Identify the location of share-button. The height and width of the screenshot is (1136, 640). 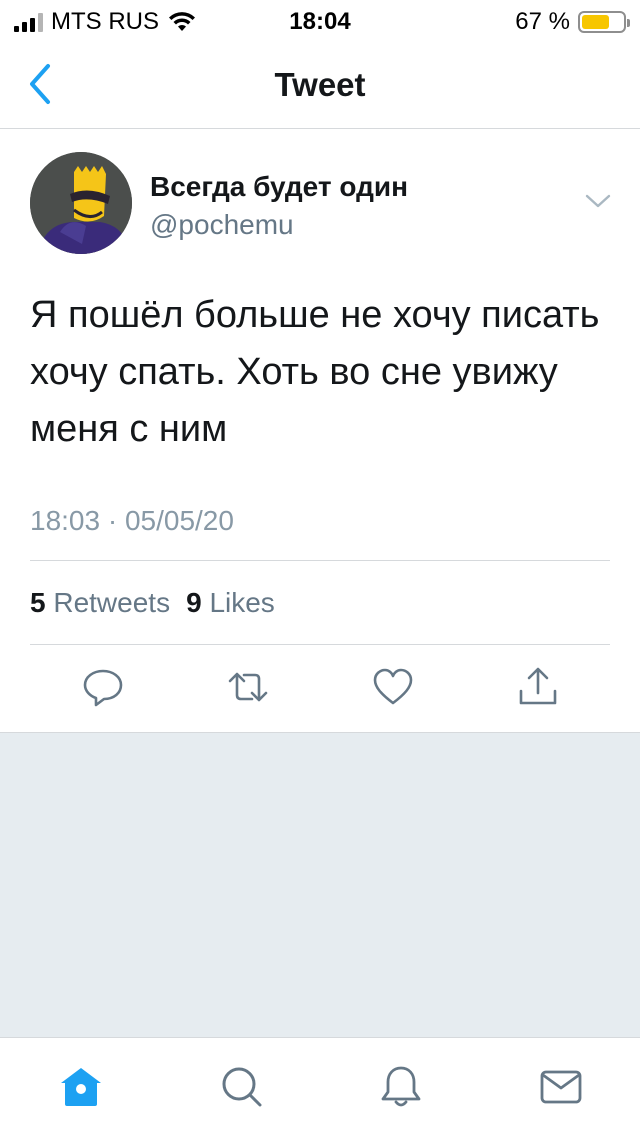
(538, 687).